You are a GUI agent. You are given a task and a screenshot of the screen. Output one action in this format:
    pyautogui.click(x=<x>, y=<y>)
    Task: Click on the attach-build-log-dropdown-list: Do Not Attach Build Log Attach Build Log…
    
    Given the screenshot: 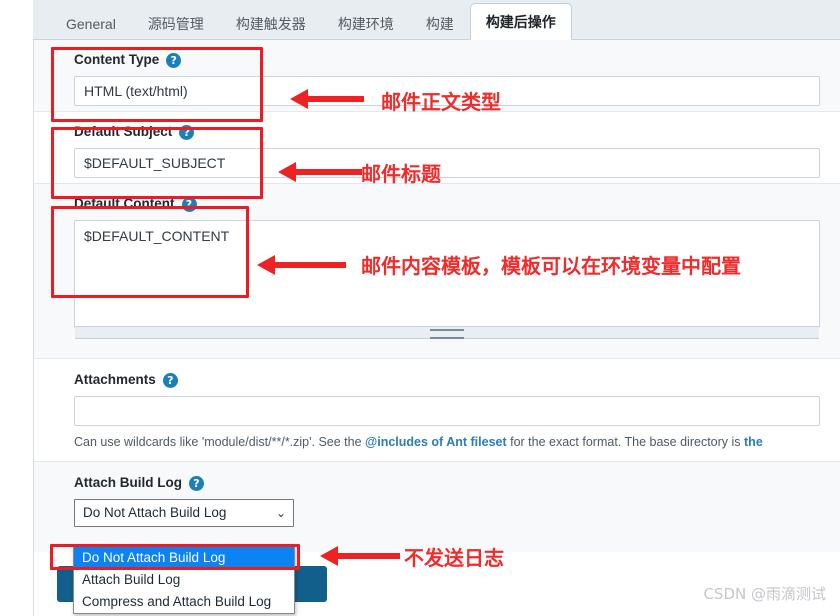 What is the action you would take?
    pyautogui.click(x=184, y=580)
    